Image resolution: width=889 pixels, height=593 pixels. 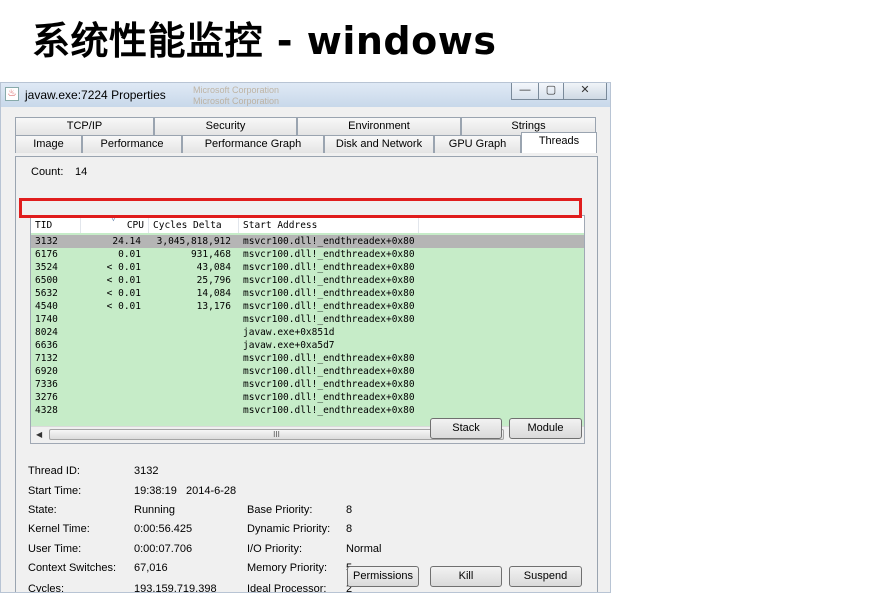 I want to click on minimize-button: —, so click(x=525, y=91).